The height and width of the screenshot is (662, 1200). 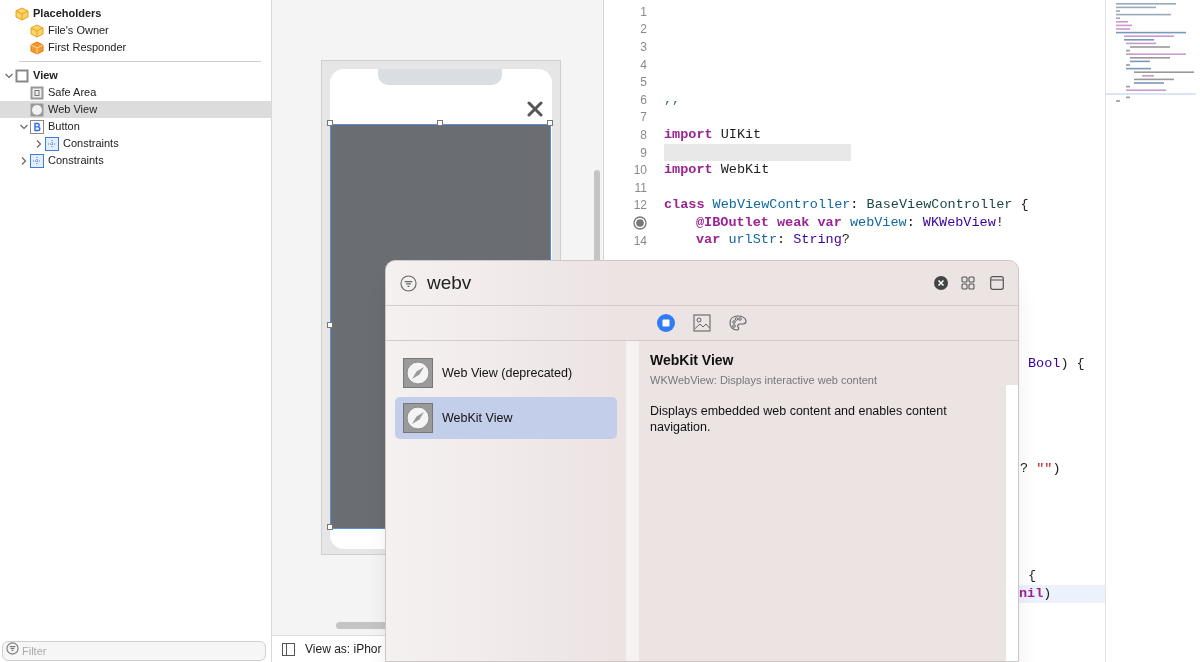 I want to click on code-line: {, so click(x=1032, y=575).